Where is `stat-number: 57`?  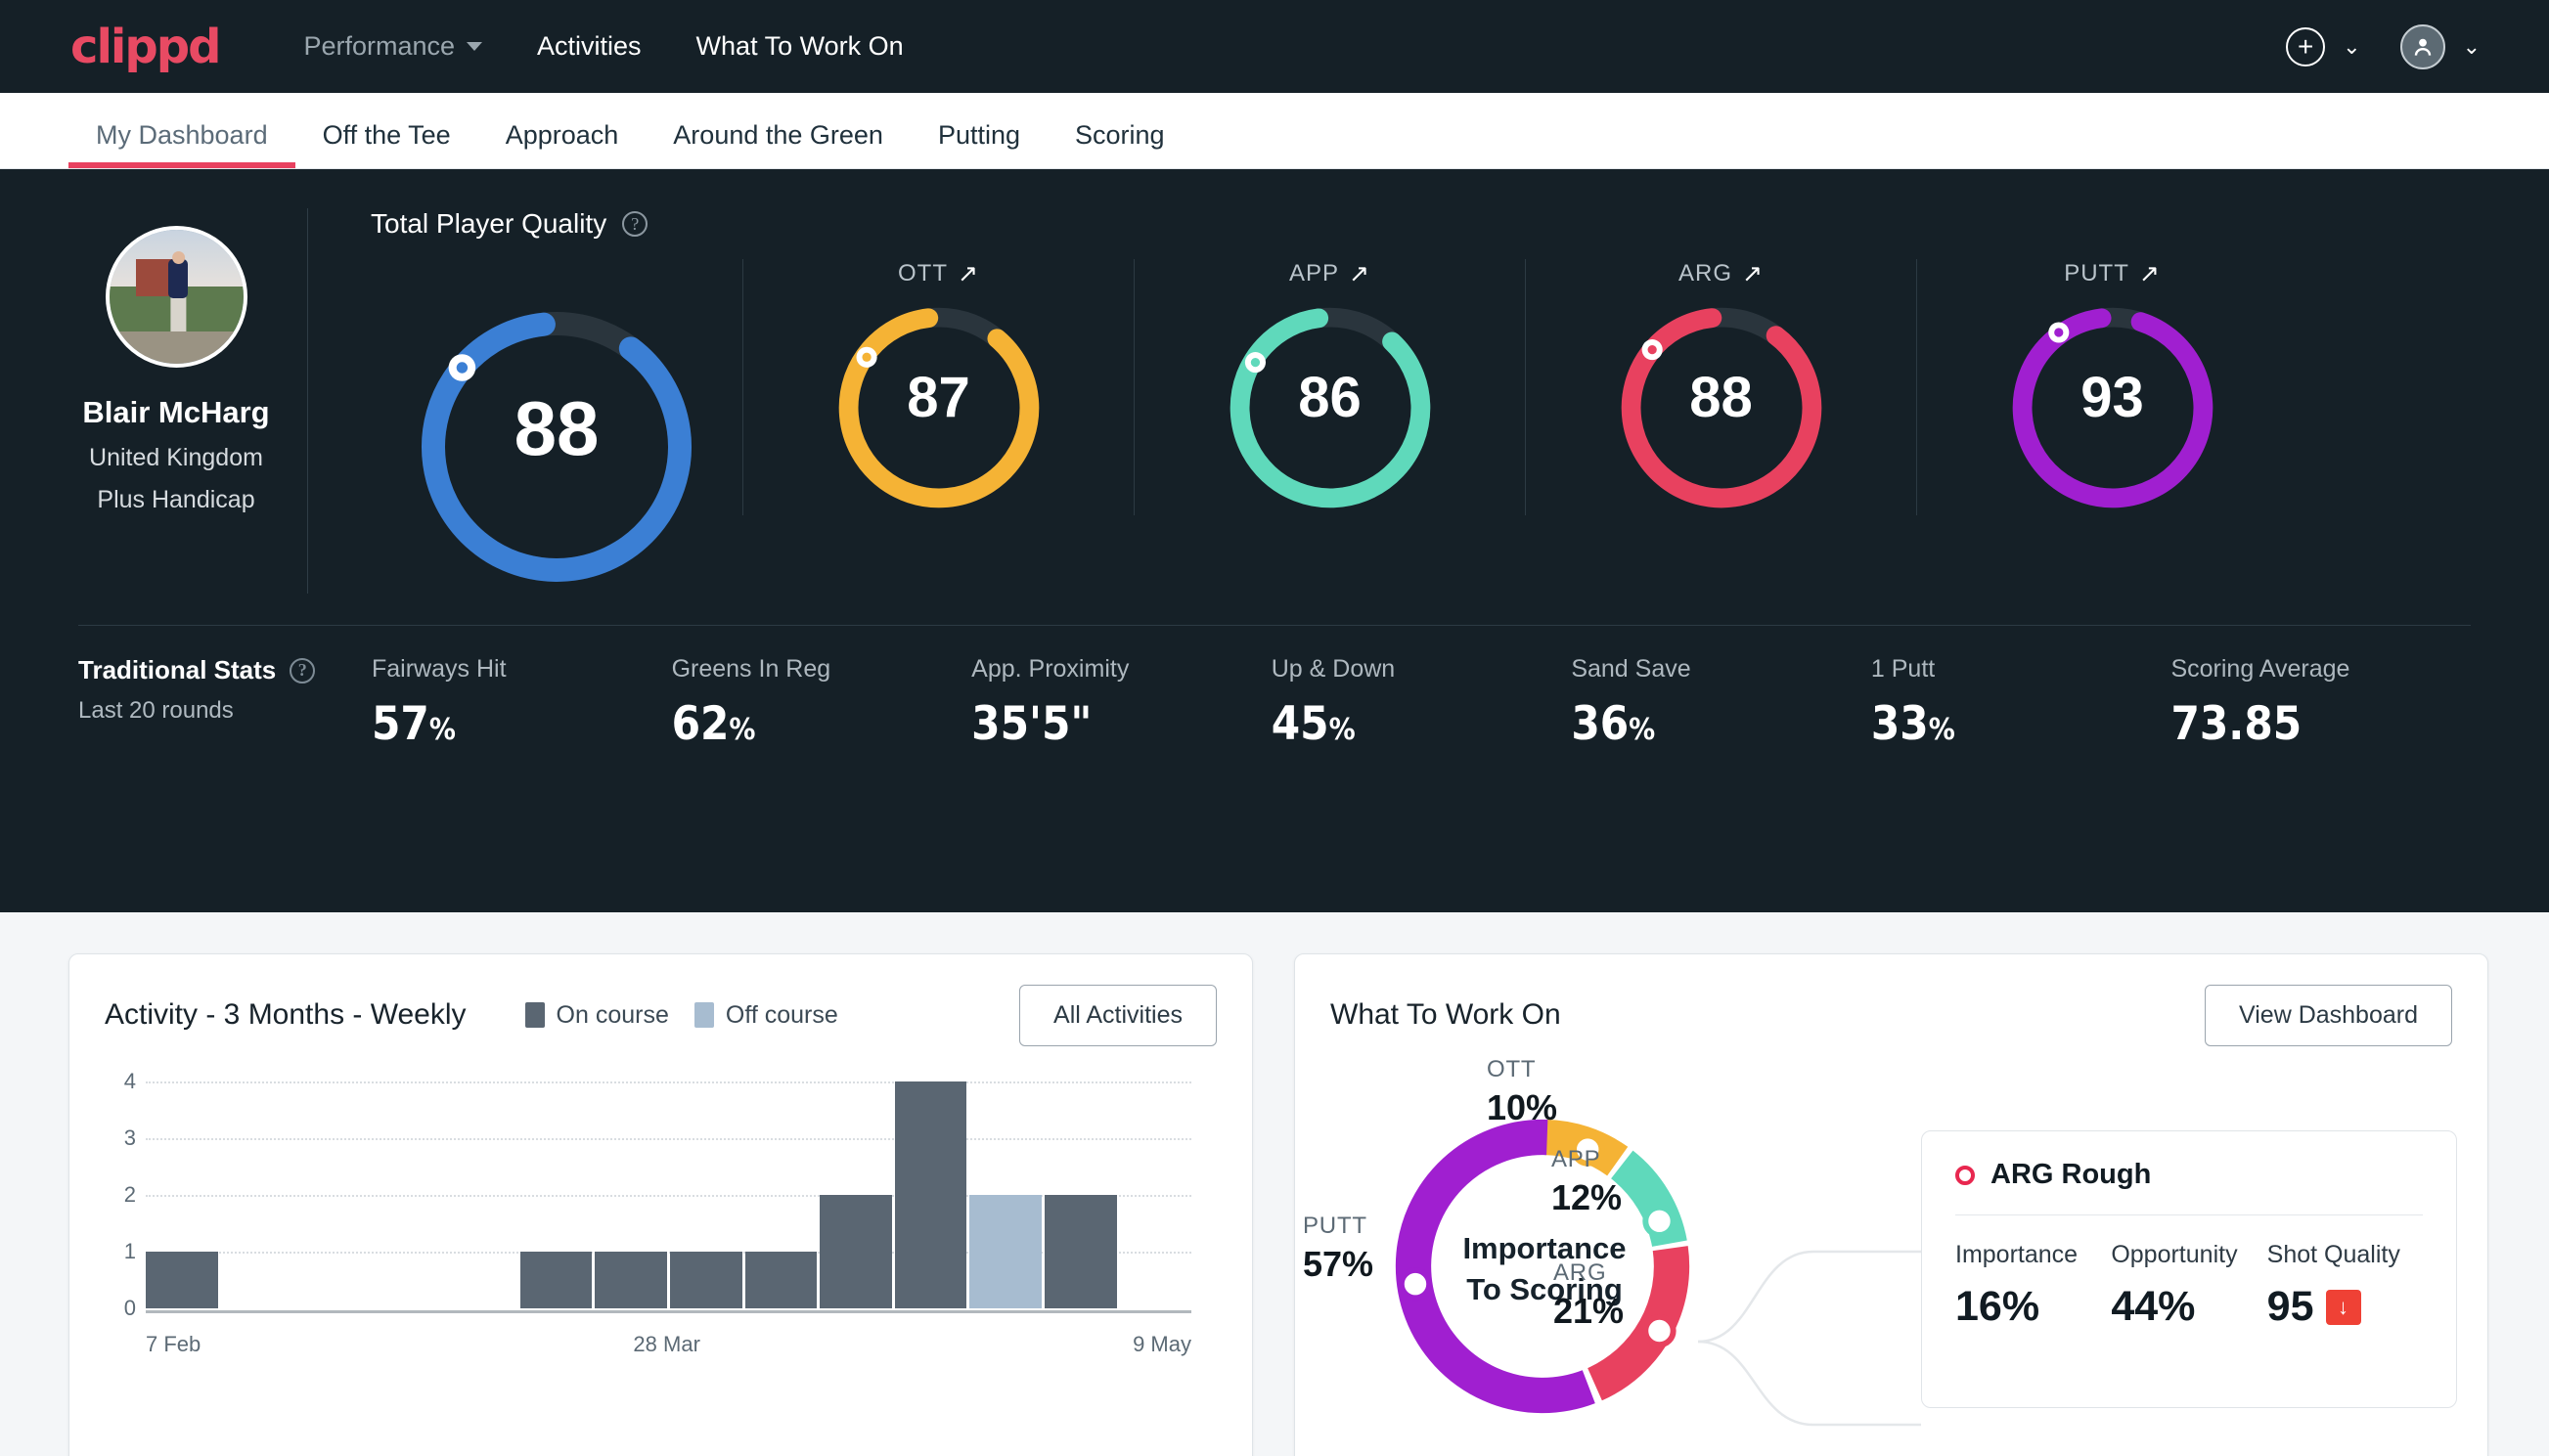 stat-number: 57 is located at coordinates (401, 724).